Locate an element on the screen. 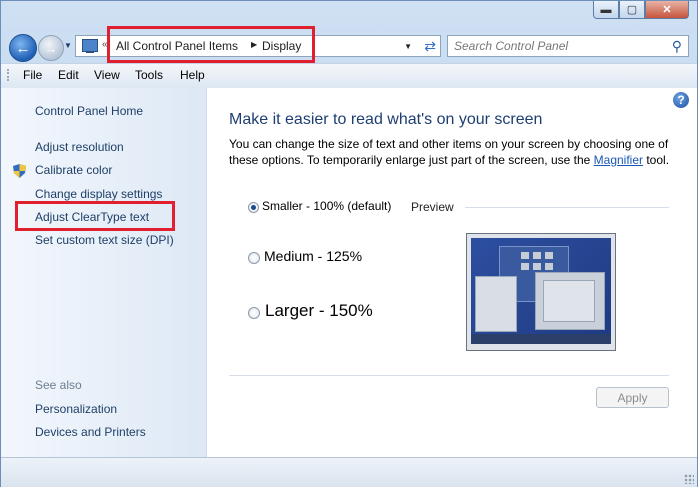 This screenshot has height=487, width=698. back-button: ← is located at coordinates (23, 48).